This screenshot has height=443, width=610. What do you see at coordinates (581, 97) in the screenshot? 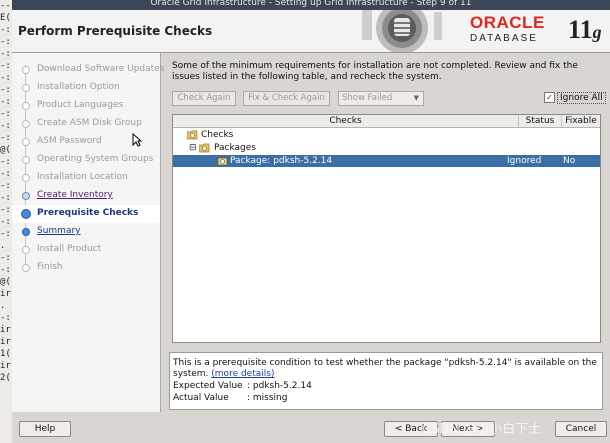
I see `ignore-all-label: Ignore All` at bounding box center [581, 97].